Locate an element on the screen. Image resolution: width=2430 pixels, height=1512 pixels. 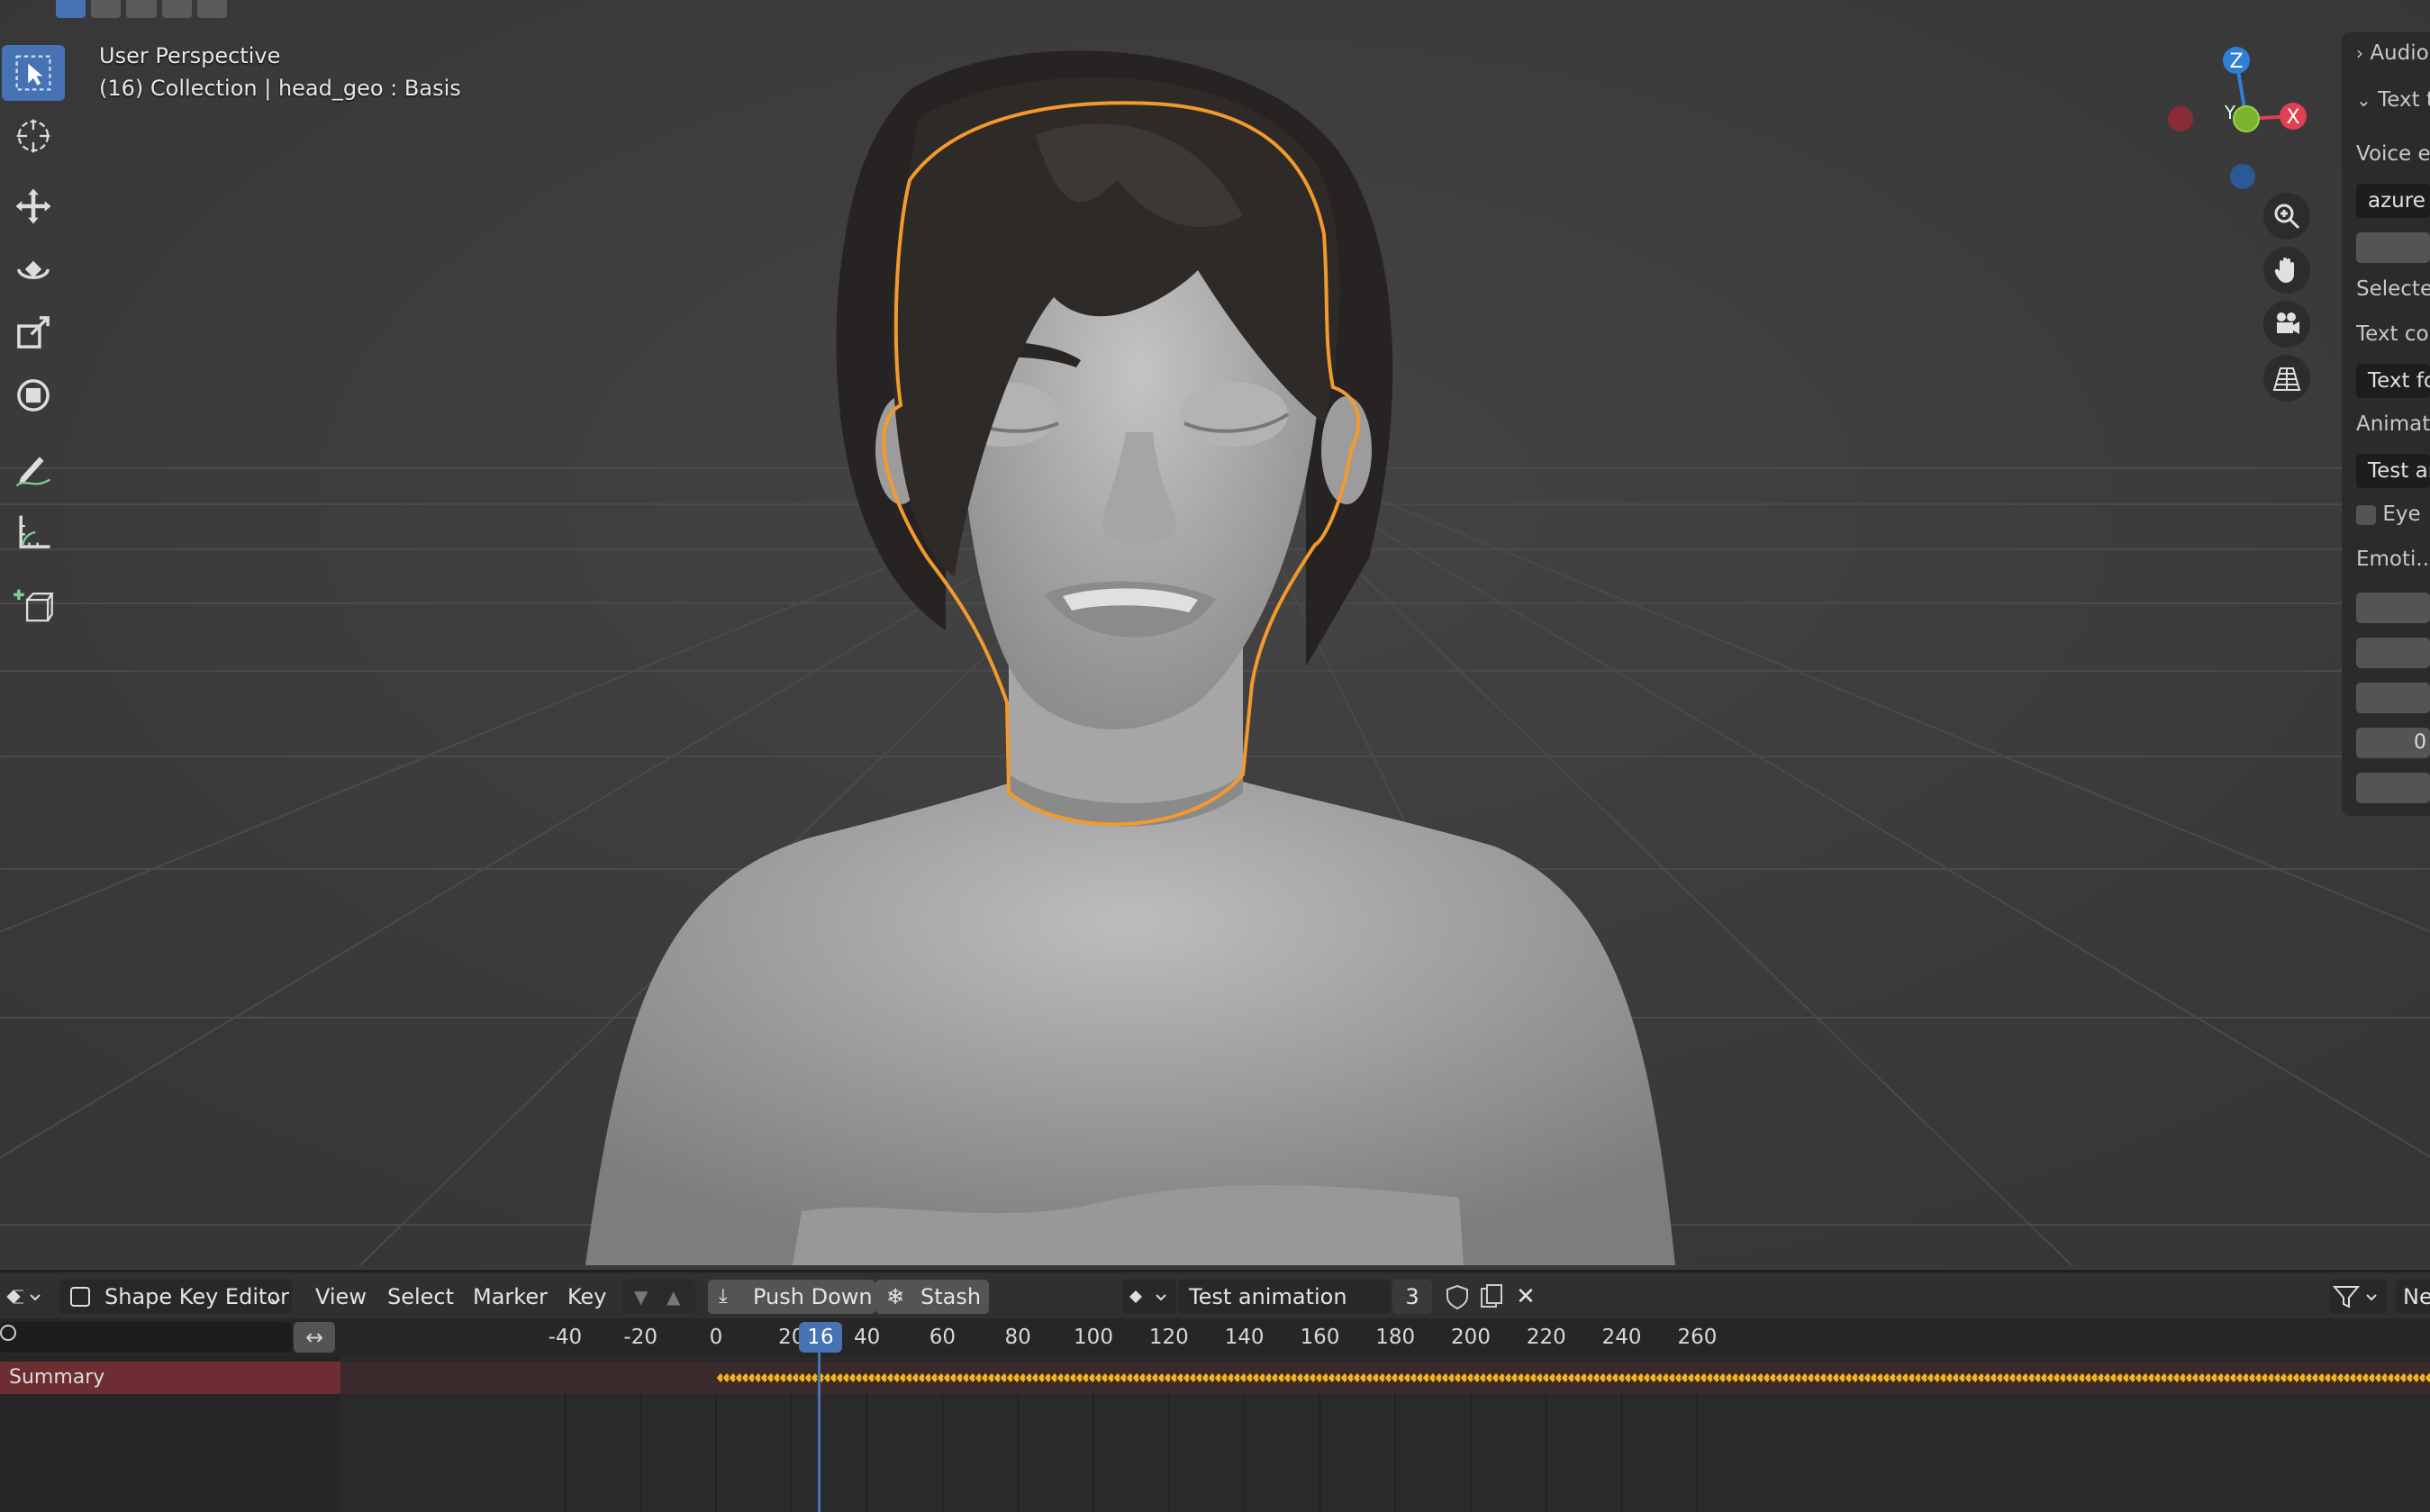
swap-arrows-icon: ↔ is located at coordinates (314, 1337).